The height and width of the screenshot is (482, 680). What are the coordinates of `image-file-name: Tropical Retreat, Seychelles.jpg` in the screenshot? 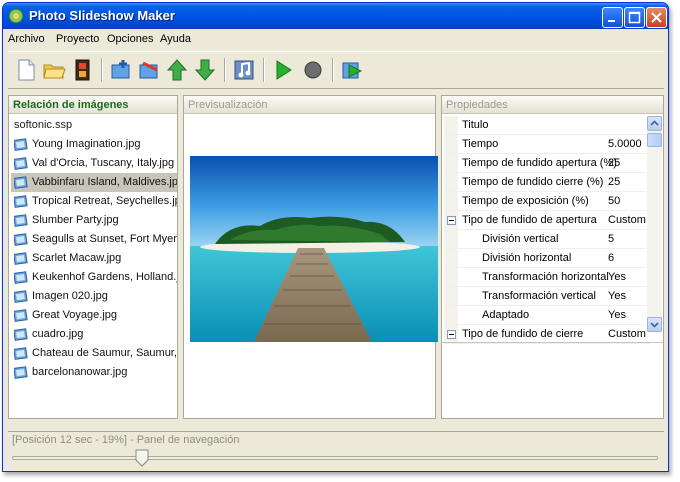 It's located at (104, 201).